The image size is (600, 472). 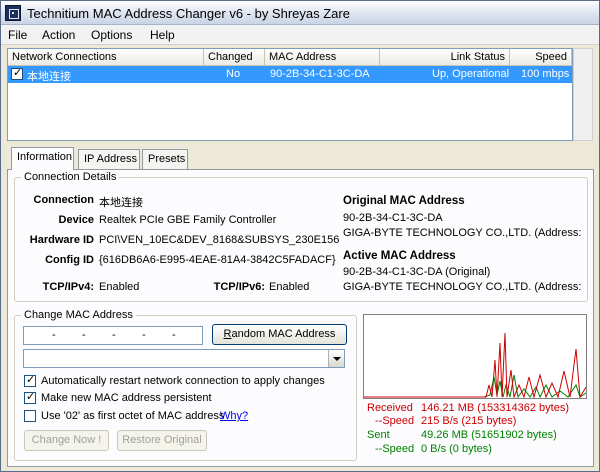 What do you see at coordinates (545, 74) in the screenshot?
I see `row-speed: 100 mbps` at bounding box center [545, 74].